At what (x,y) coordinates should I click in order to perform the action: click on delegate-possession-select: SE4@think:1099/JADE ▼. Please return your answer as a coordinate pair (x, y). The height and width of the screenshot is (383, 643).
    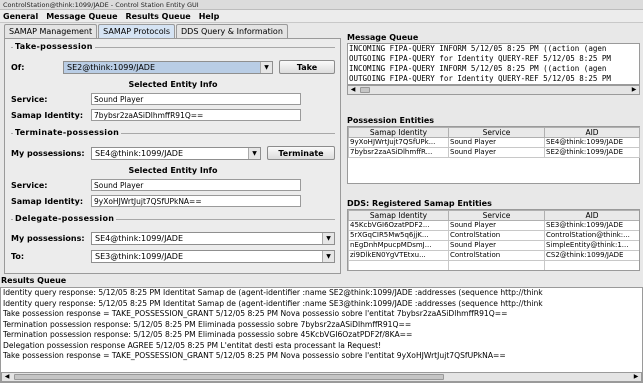
    Looking at the image, I should click on (213, 238).